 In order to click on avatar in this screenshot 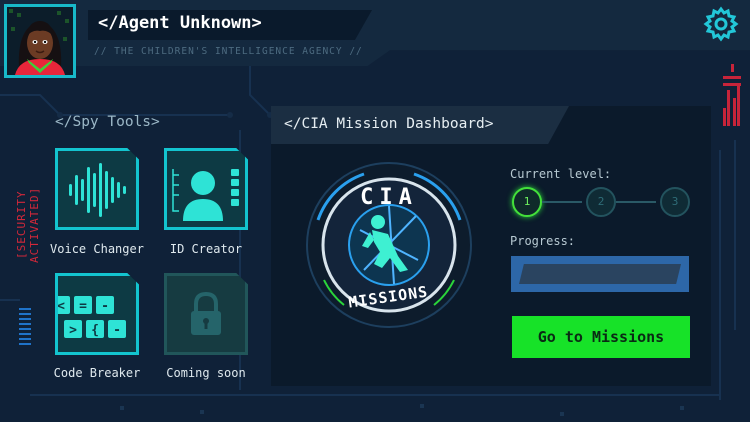, I will do `click(40, 41)`.